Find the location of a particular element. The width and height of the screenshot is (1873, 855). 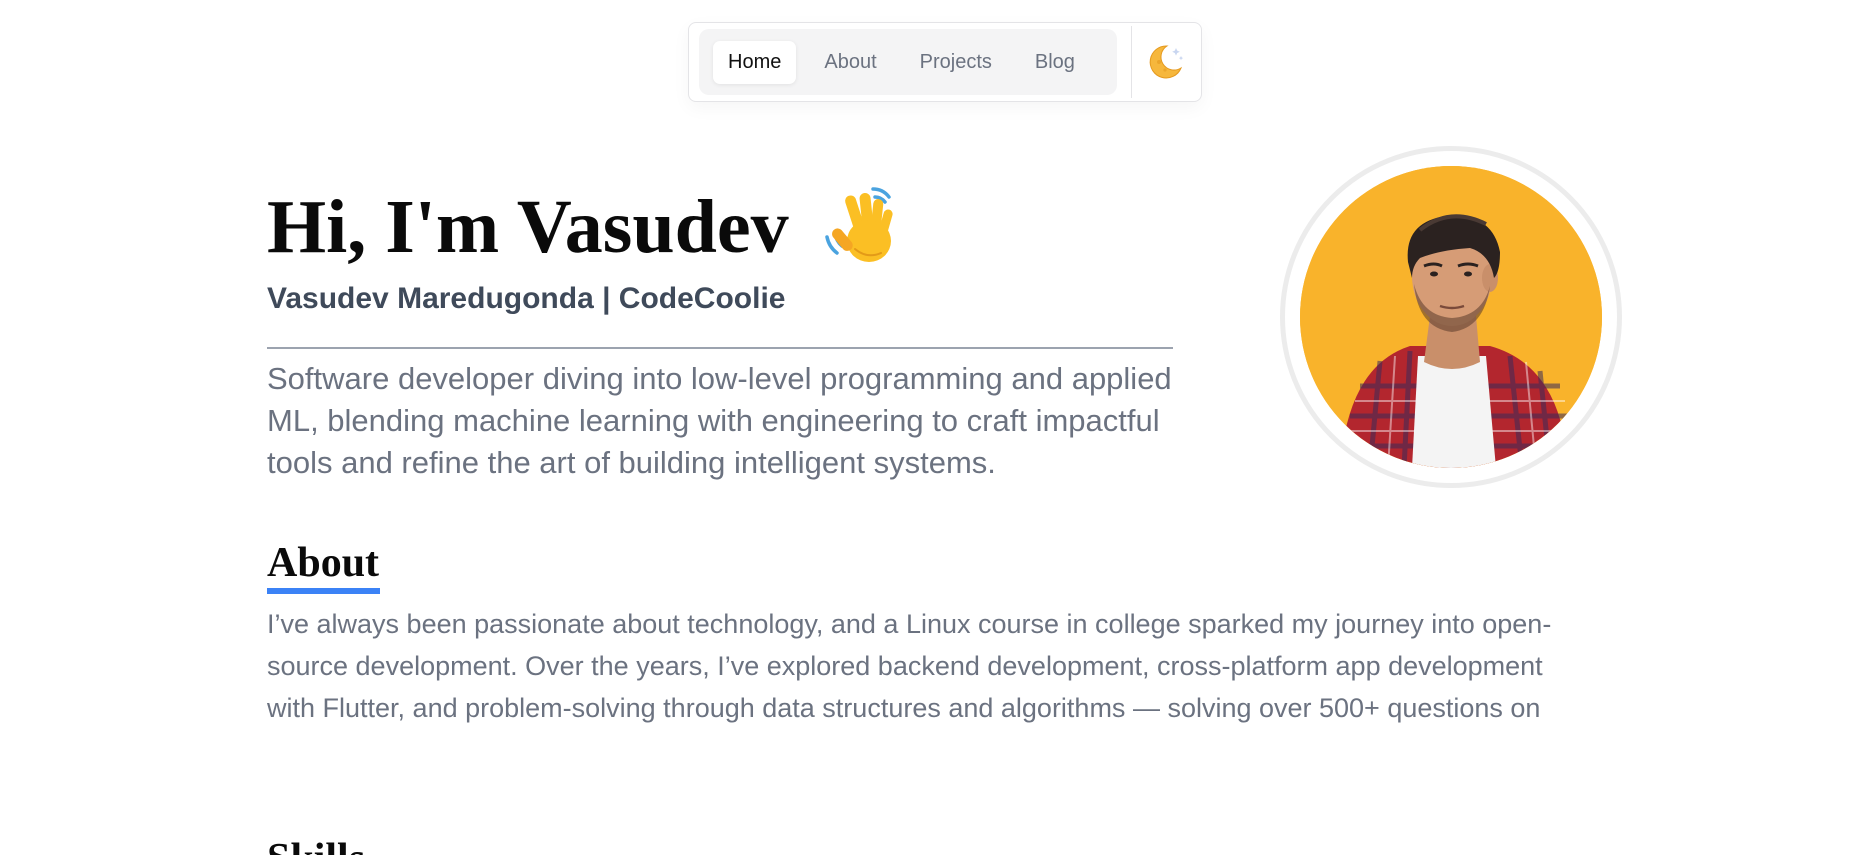

about-heading: About is located at coordinates (323, 563).